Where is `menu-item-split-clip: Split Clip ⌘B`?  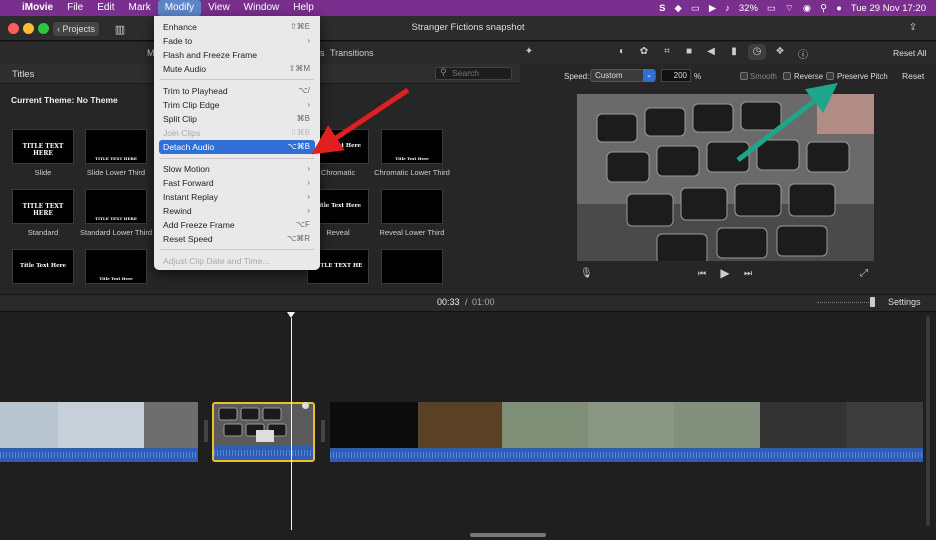 menu-item-split-clip: Split Clip ⌘B is located at coordinates (237, 119).